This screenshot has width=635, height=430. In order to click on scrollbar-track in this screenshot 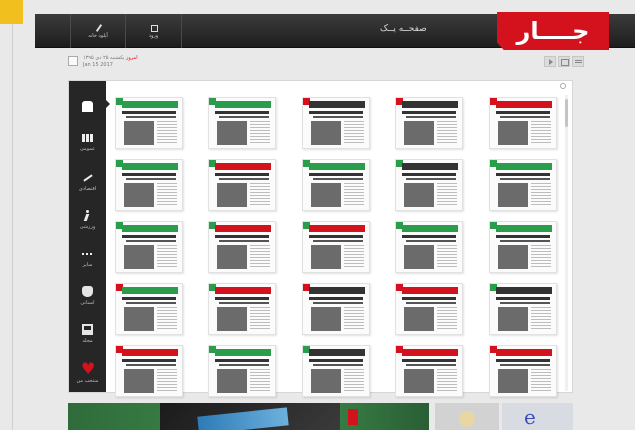, I will do `click(566, 243)`.